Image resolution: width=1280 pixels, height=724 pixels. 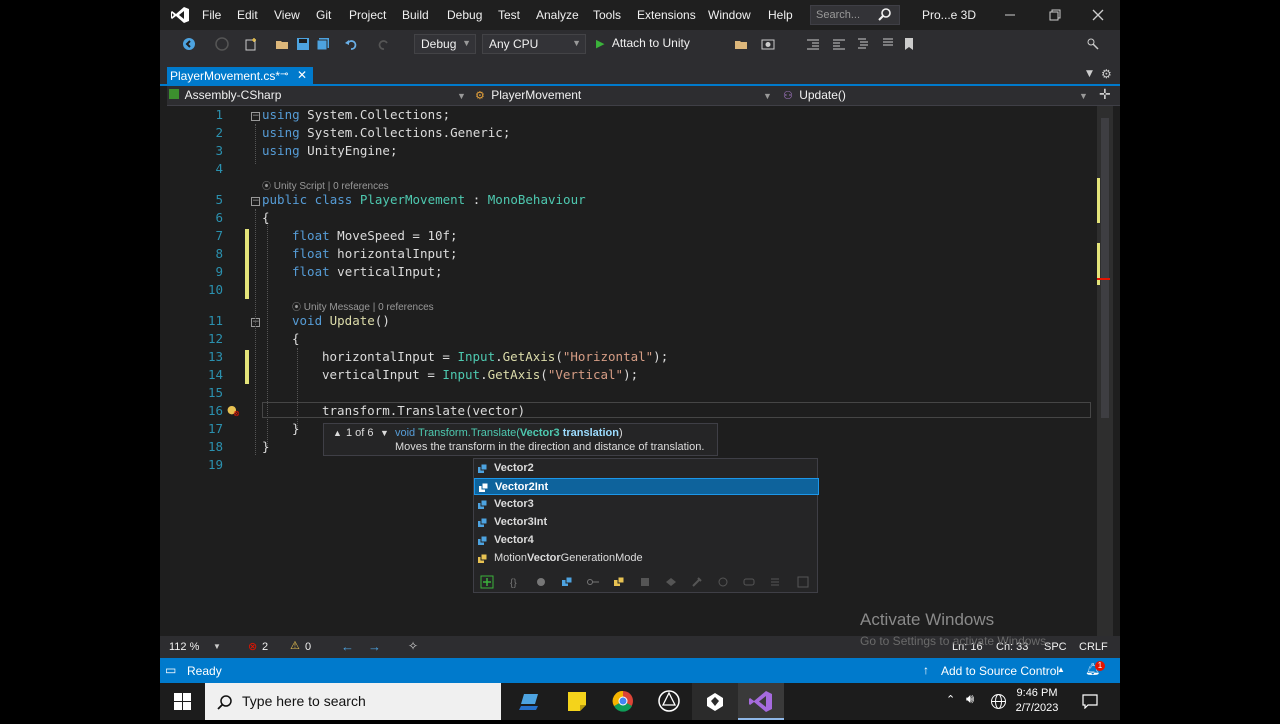 What do you see at coordinates (295, 645) in the screenshot?
I see `warning-icon: ⚠` at bounding box center [295, 645].